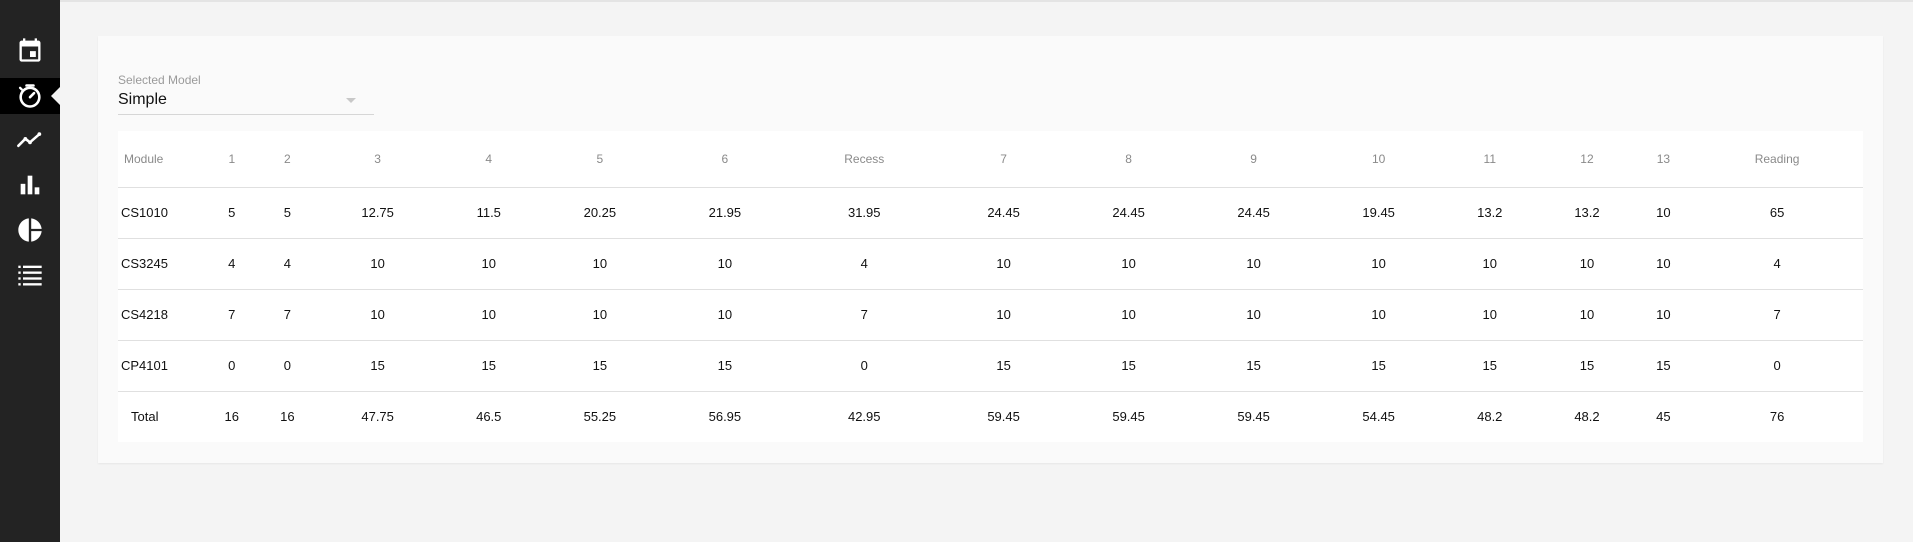 The image size is (1913, 542). Describe the element at coordinates (489, 159) in the screenshot. I see `column-header: 4` at that location.